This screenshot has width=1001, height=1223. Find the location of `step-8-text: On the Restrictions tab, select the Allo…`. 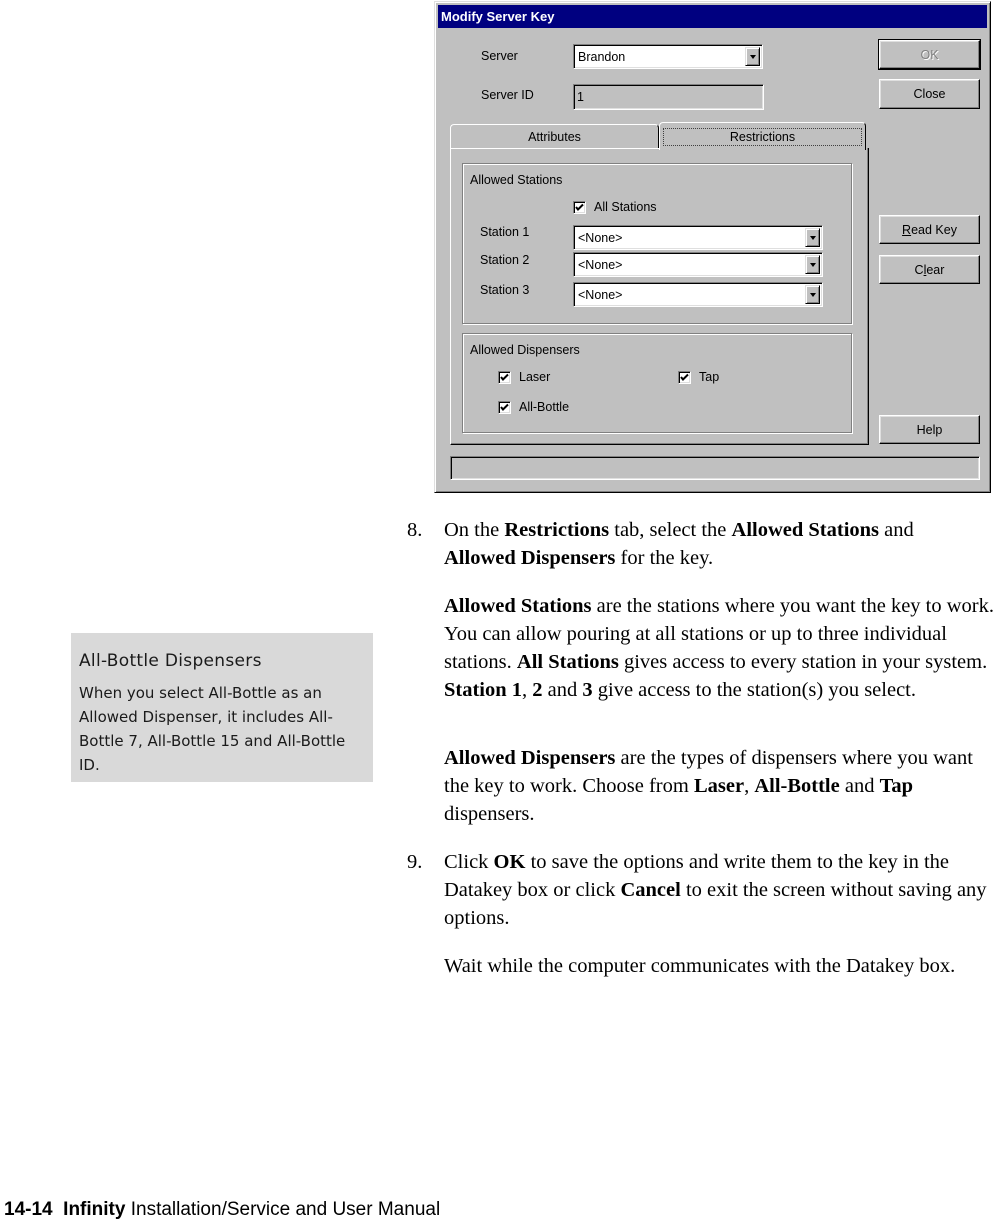

step-8-text: On the Restrictions tab, select the Allo… is located at coordinates (716, 544).